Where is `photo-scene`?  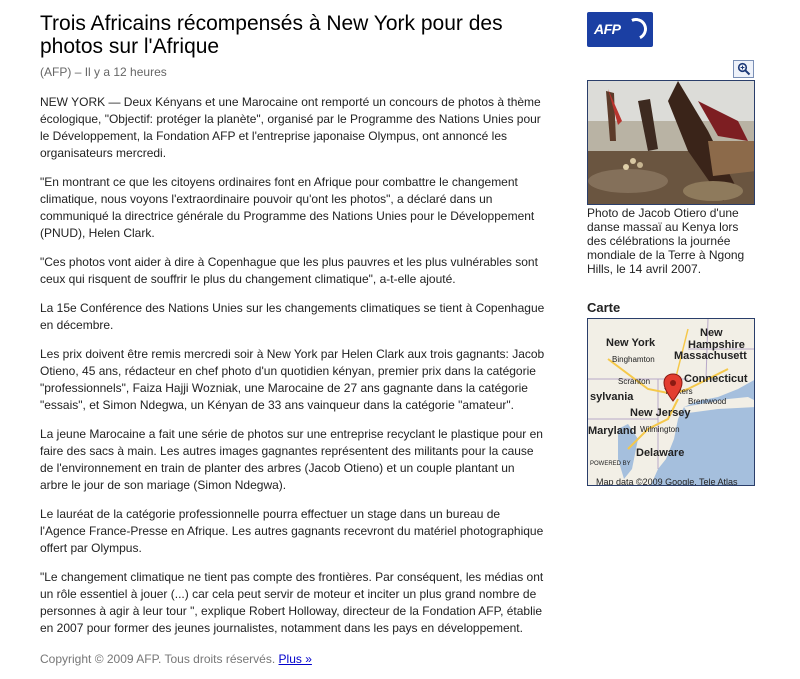
photo-scene is located at coordinates (671, 142).